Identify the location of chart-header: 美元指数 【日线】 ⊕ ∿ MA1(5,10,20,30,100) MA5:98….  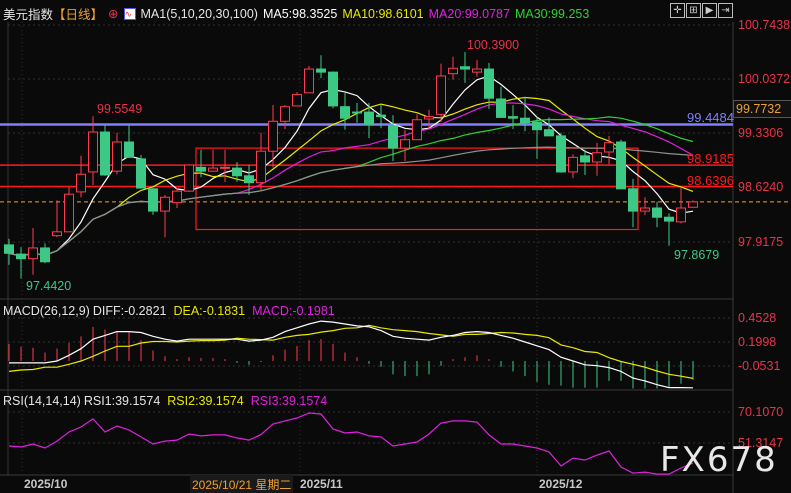
(296, 13).